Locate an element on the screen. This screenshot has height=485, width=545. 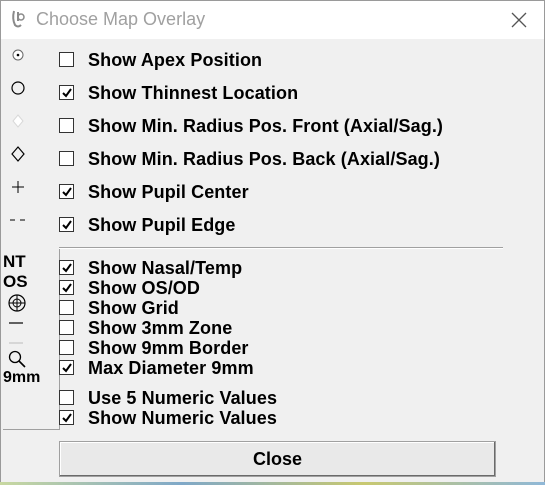
show-numeric-checkbox is located at coordinates (66, 417).